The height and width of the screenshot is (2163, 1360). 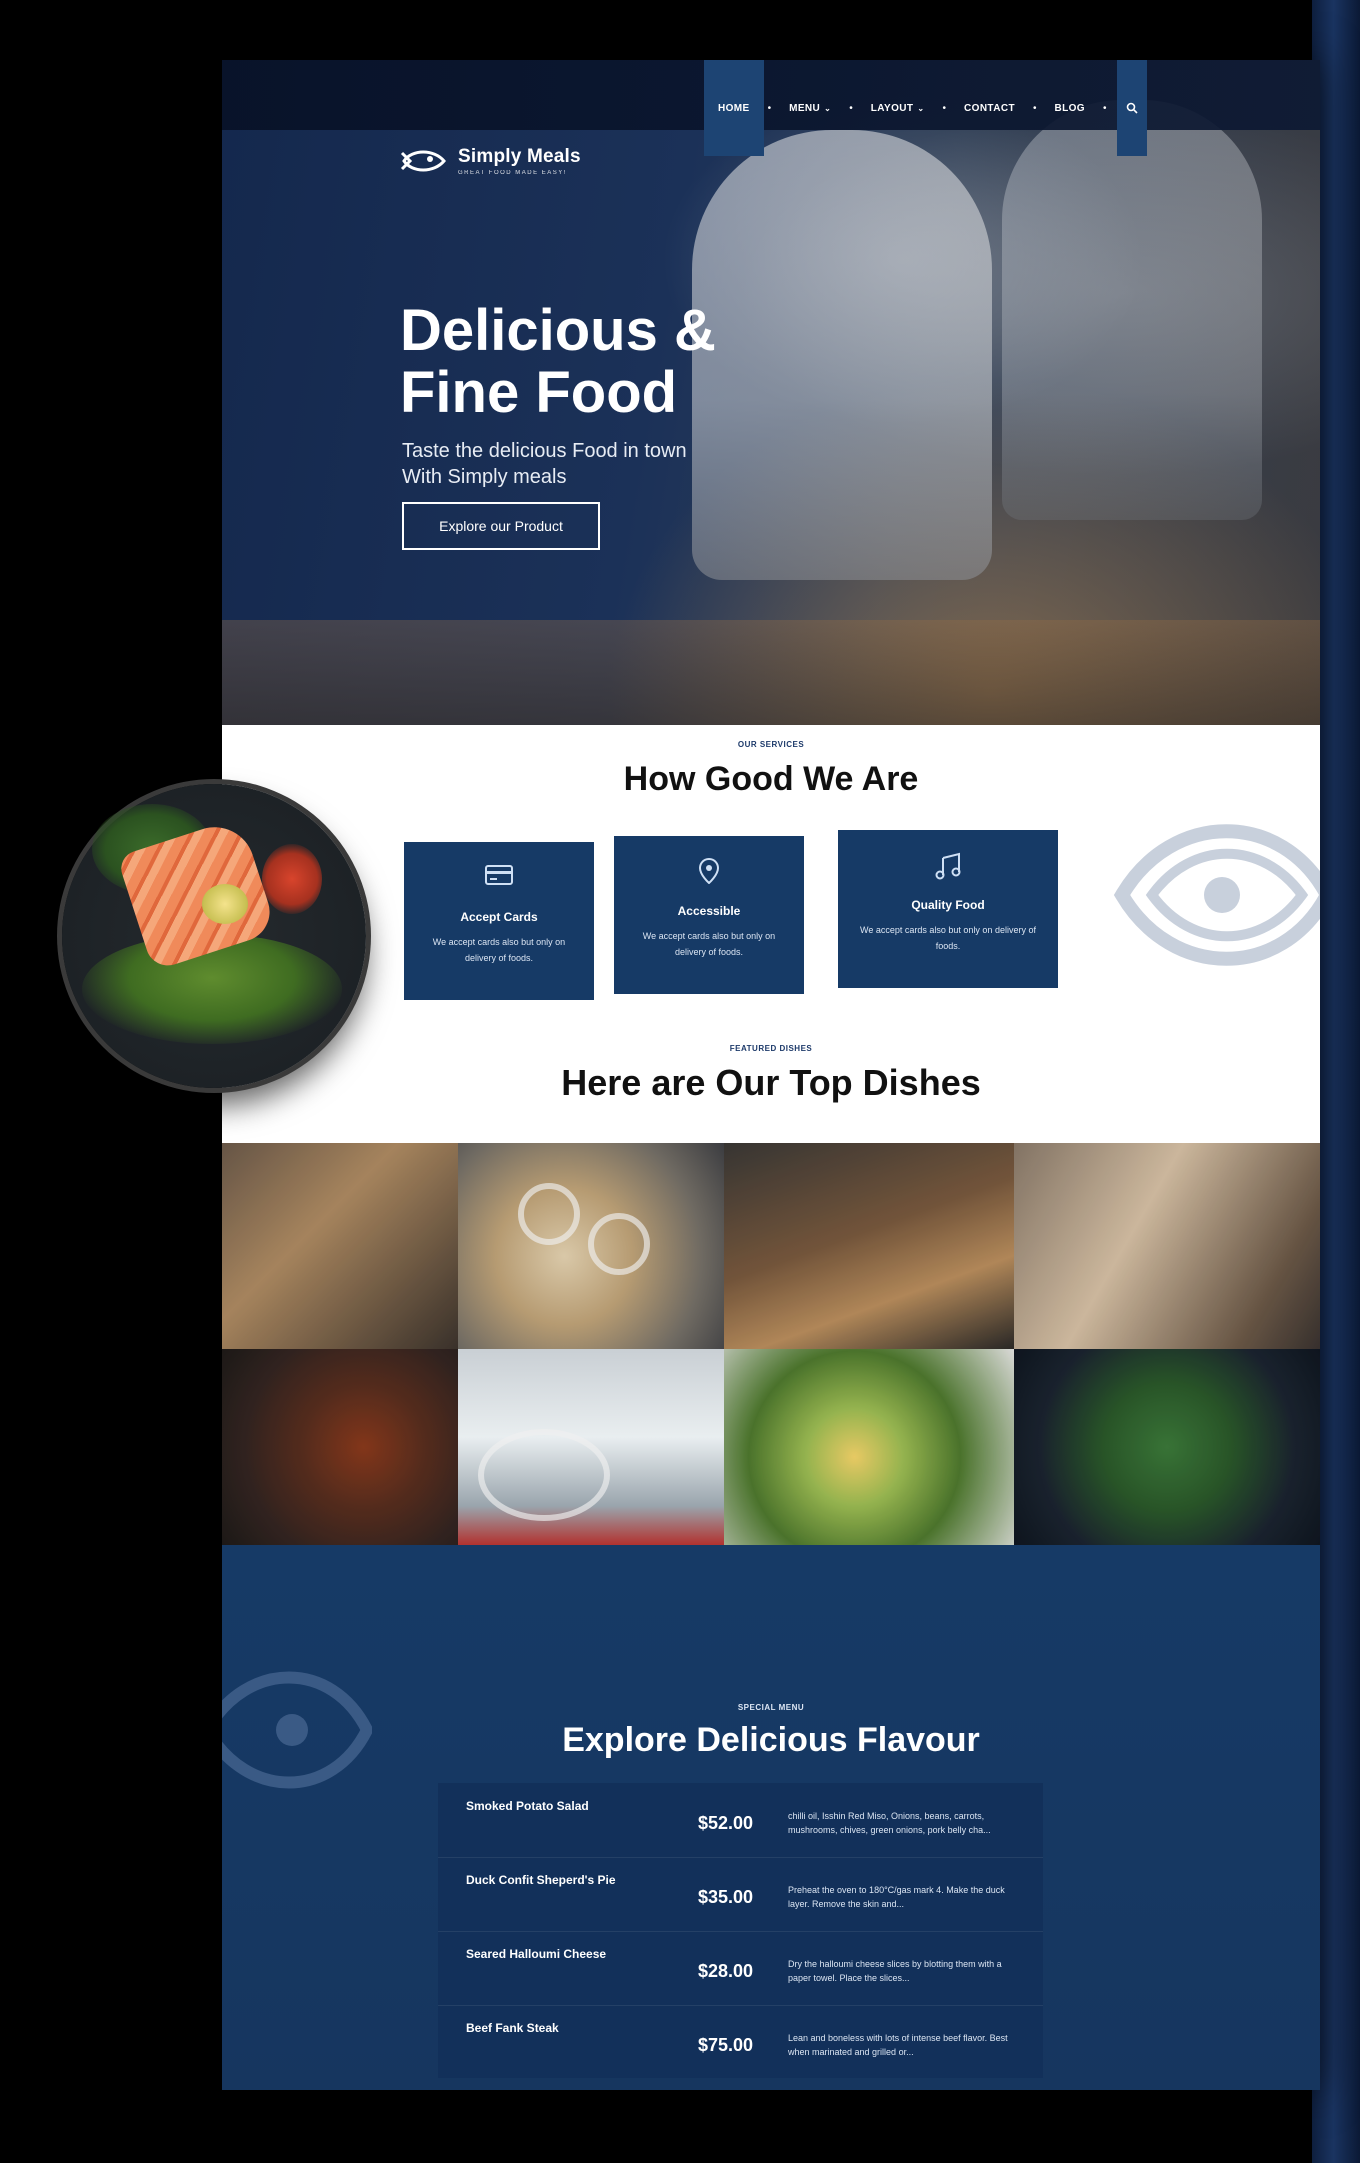 I want to click on featured-title: Here are Our Top Dishes, so click(x=771, y=1082).